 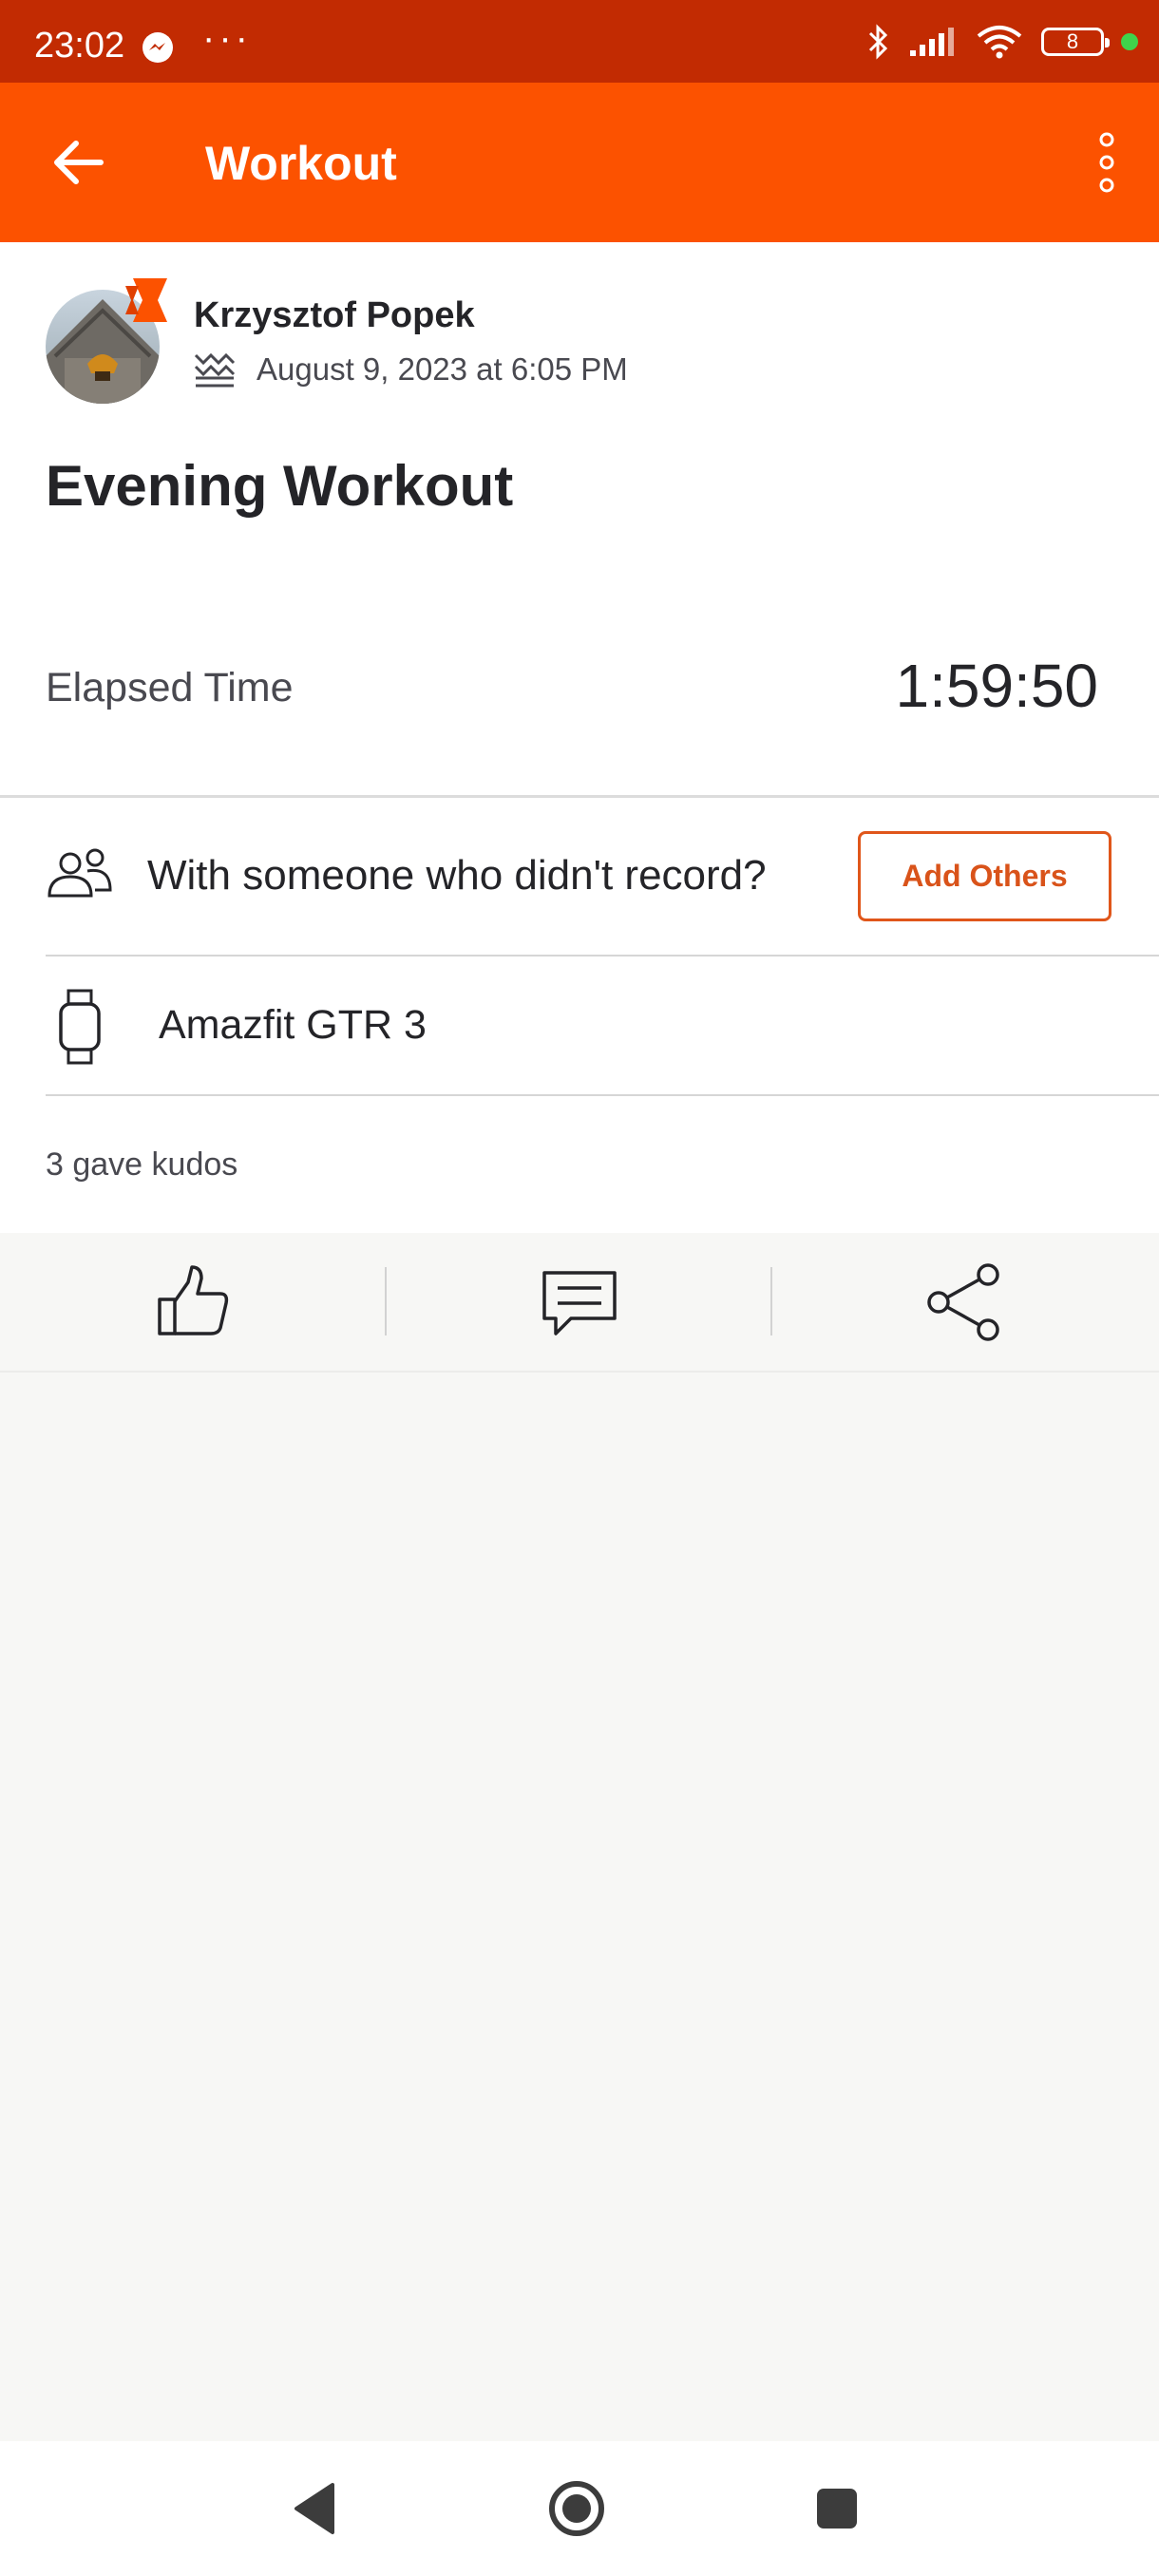 I want to click on bluetooth-icon, so click(x=878, y=42).